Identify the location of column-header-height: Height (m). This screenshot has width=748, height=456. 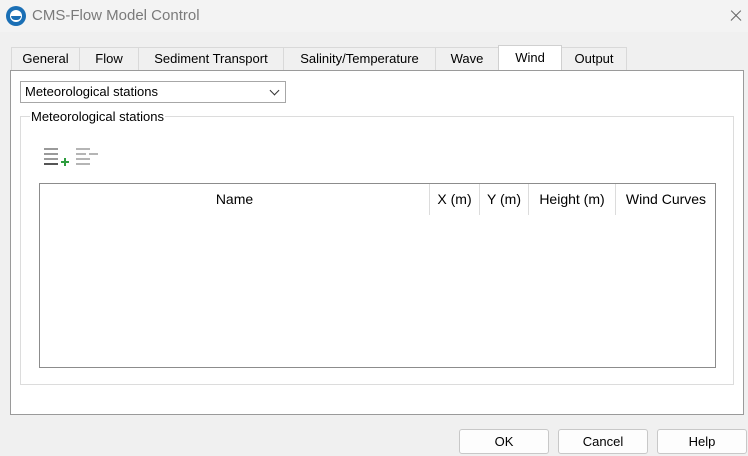
(572, 199).